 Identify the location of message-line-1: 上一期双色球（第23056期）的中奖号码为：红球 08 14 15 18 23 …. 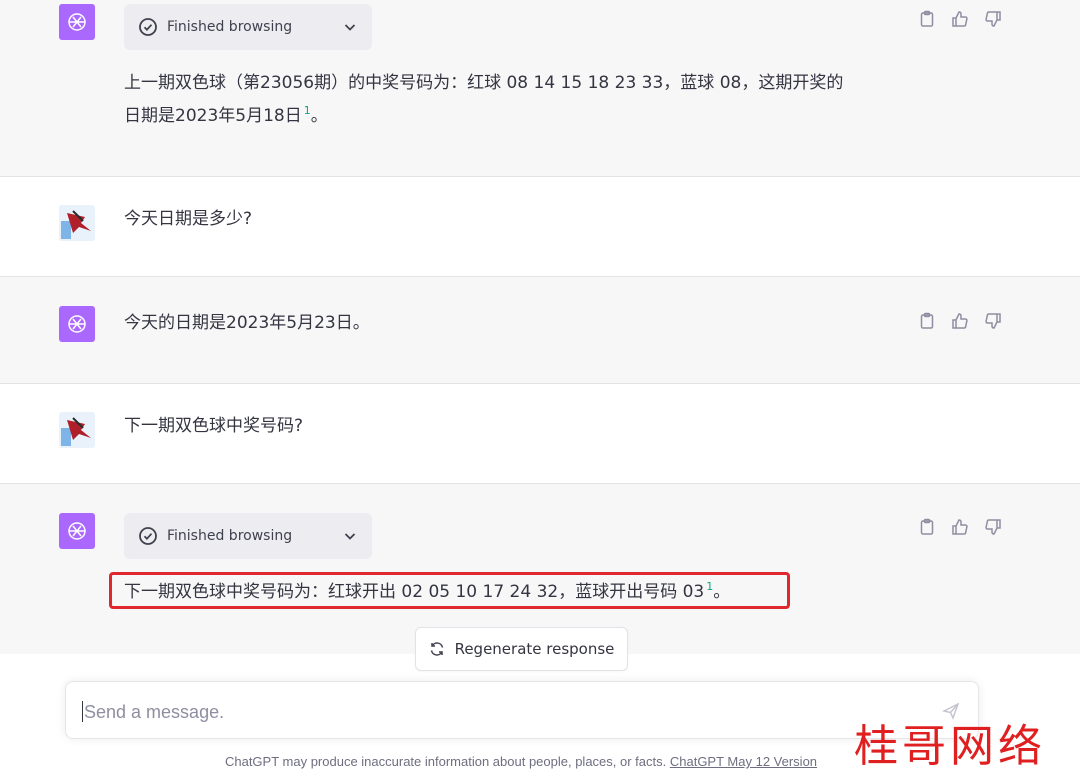
(484, 83).